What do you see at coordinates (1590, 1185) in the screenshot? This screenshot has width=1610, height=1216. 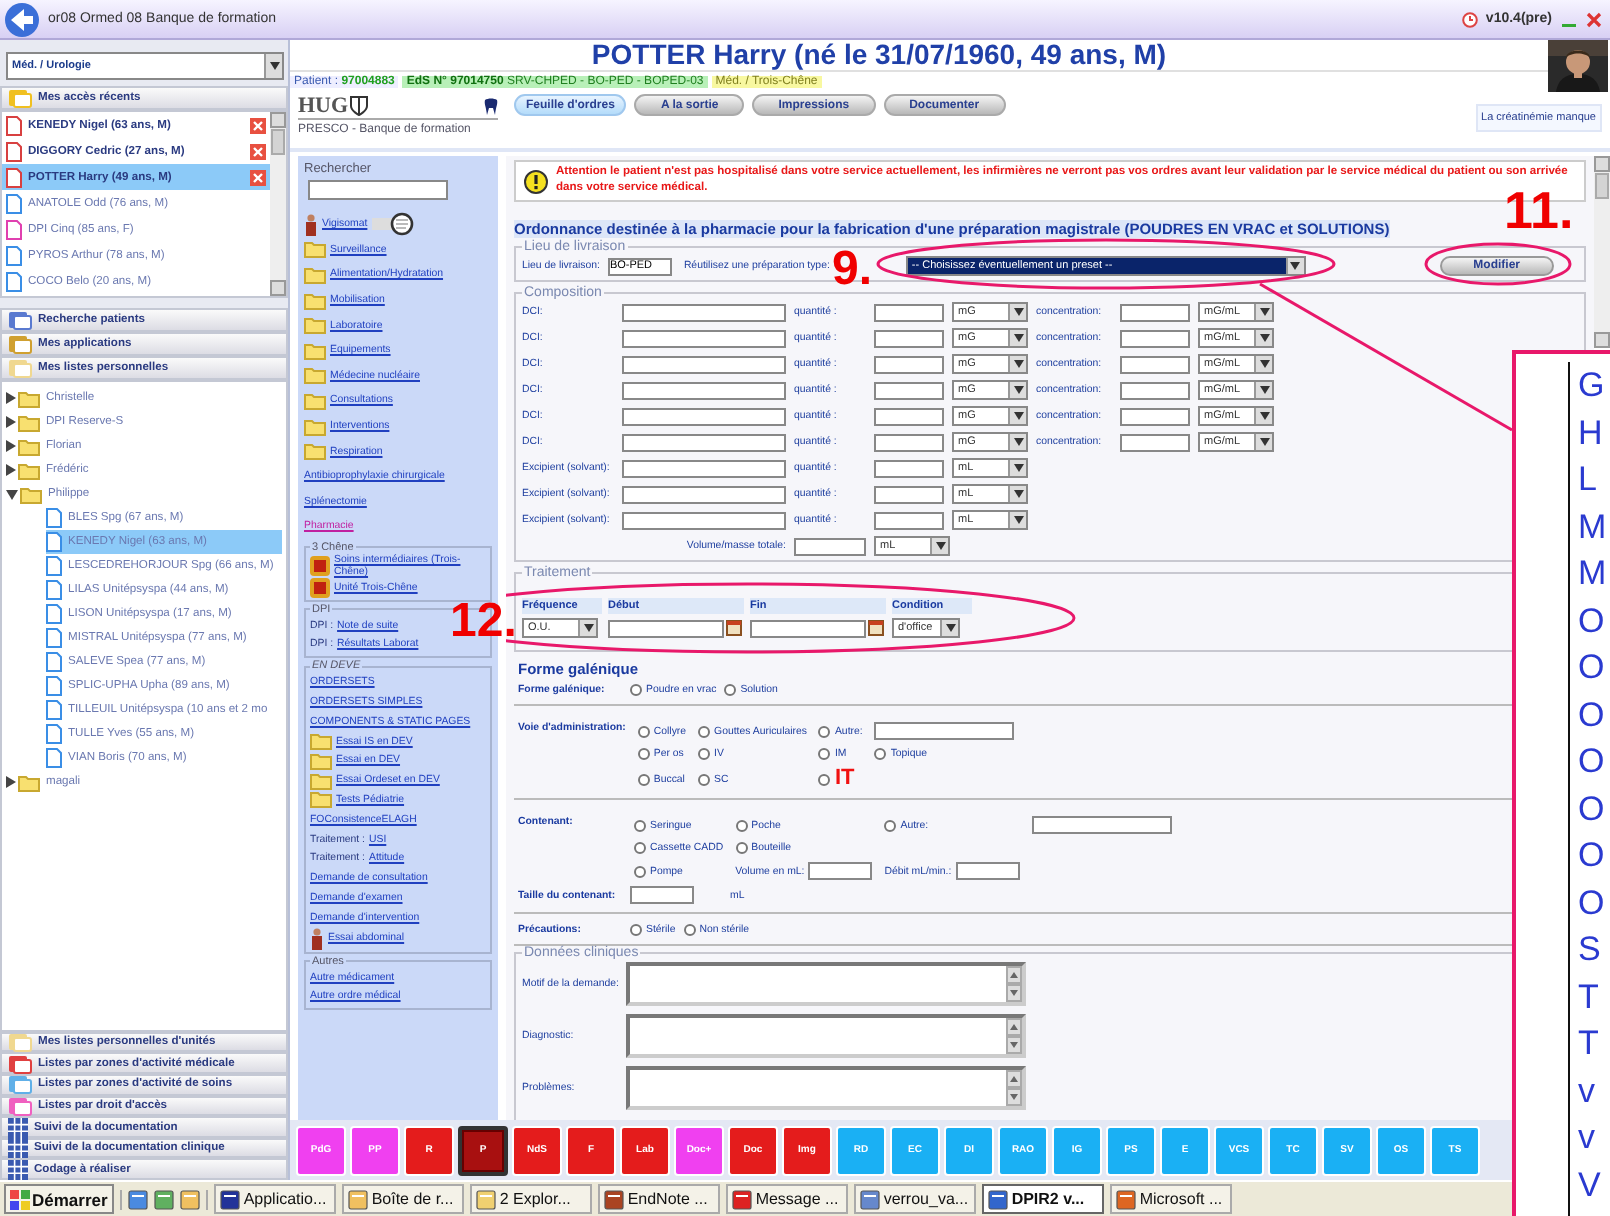 I see `callout-text: V` at bounding box center [1590, 1185].